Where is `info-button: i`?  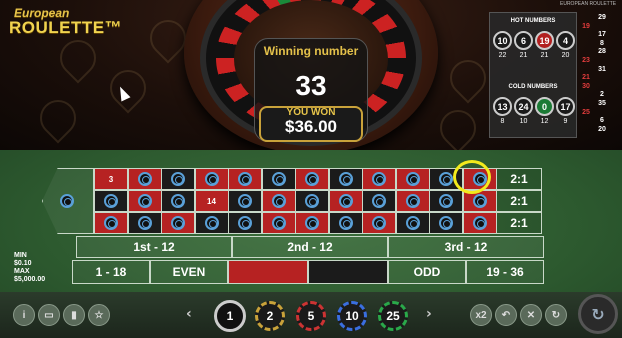 info-button: i is located at coordinates (24, 315).